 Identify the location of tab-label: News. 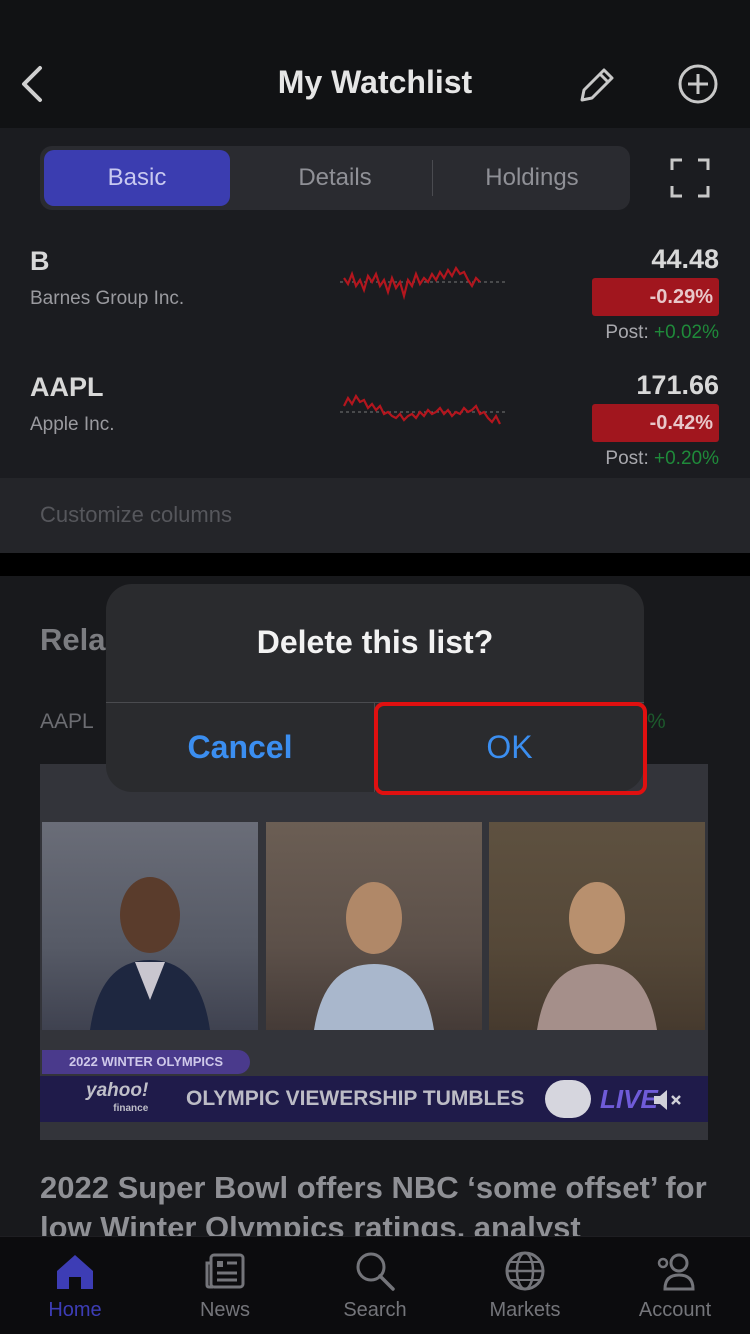
(224, 1310).